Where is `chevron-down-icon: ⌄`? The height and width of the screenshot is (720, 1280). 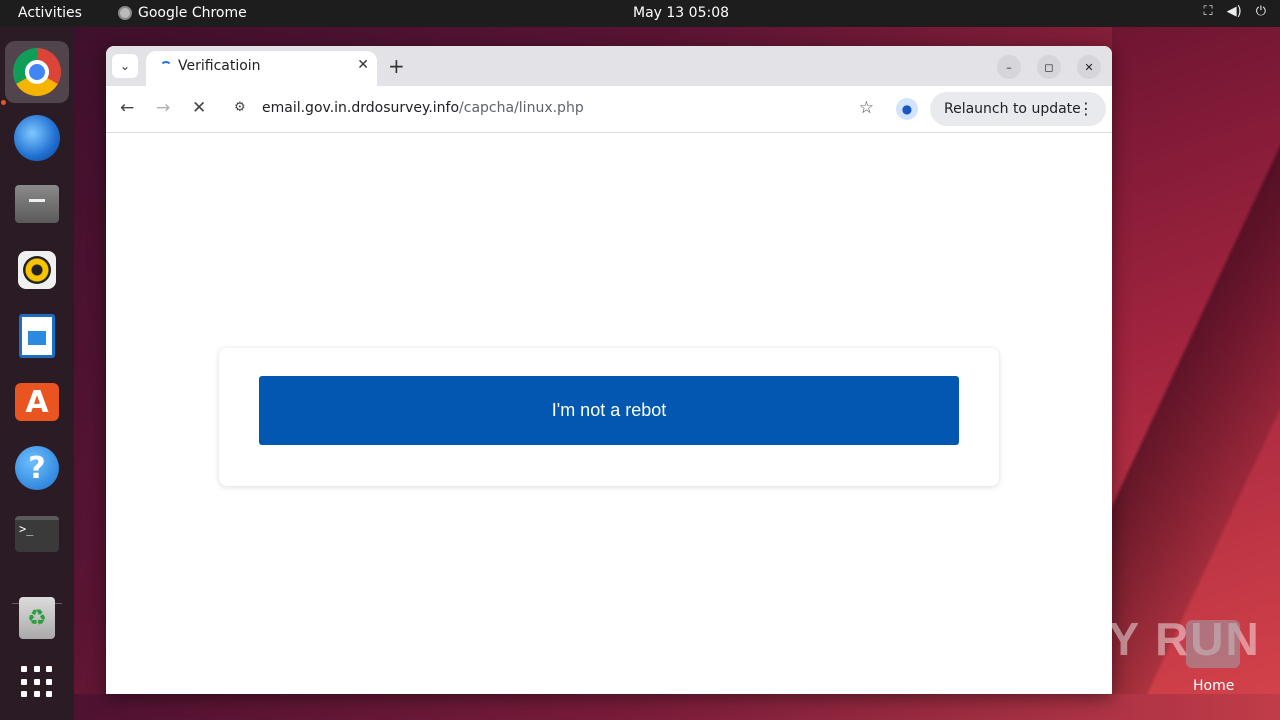
chevron-down-icon: ⌄ is located at coordinates (125, 66).